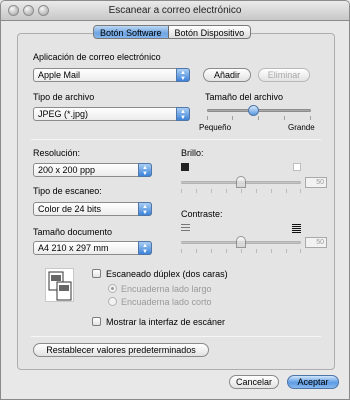 The image size is (350, 400). What do you see at coordinates (166, 322) in the screenshot?
I see `show-scanner-ui-label: Mostrar la interfaz de escáner` at bounding box center [166, 322].